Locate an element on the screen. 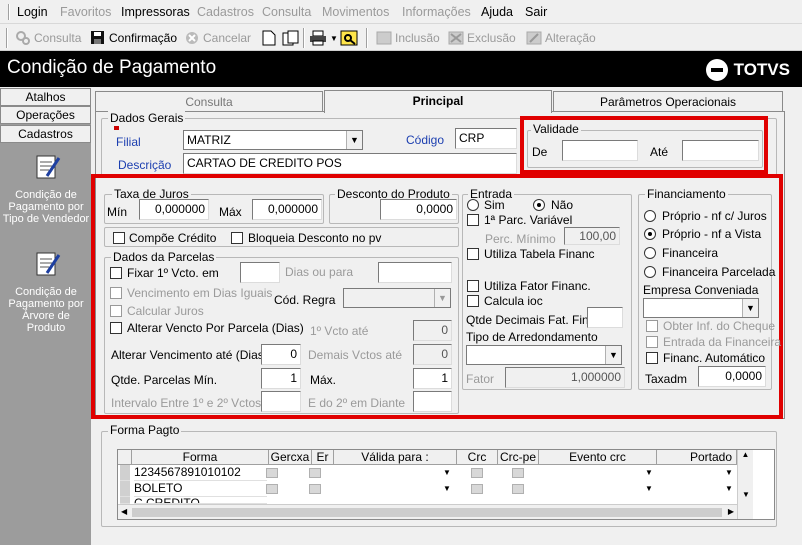 Image resolution: width=802 pixels, height=545 pixels. utiliza-fator-checkbox is located at coordinates (473, 286).